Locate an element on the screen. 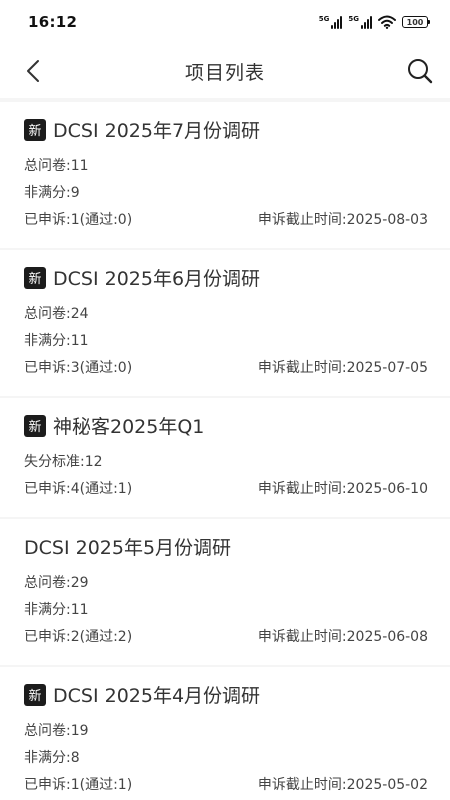  appeal-row: 已申诉:1(通过:1) 申诉截止时间:2025-05-02 is located at coordinates (226, 785).